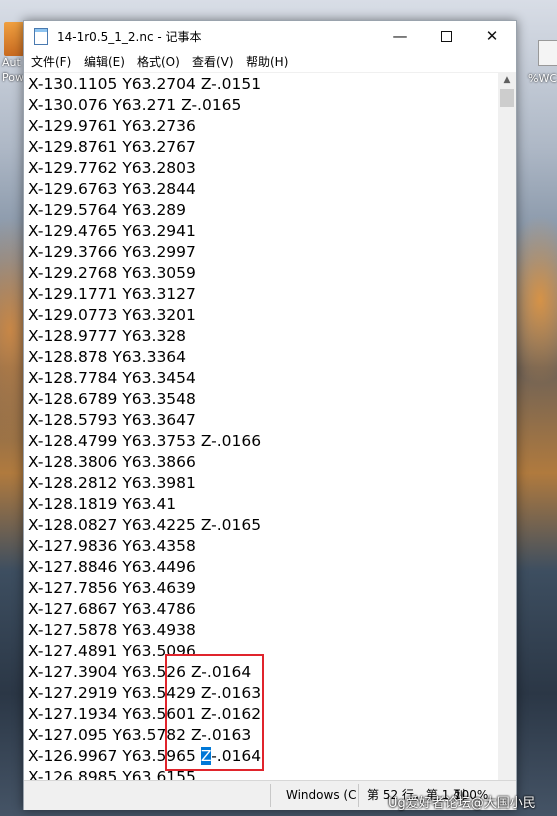  What do you see at coordinates (112, 189) in the screenshot?
I see `text-line: X-129.6763 Y63.2844` at bounding box center [112, 189].